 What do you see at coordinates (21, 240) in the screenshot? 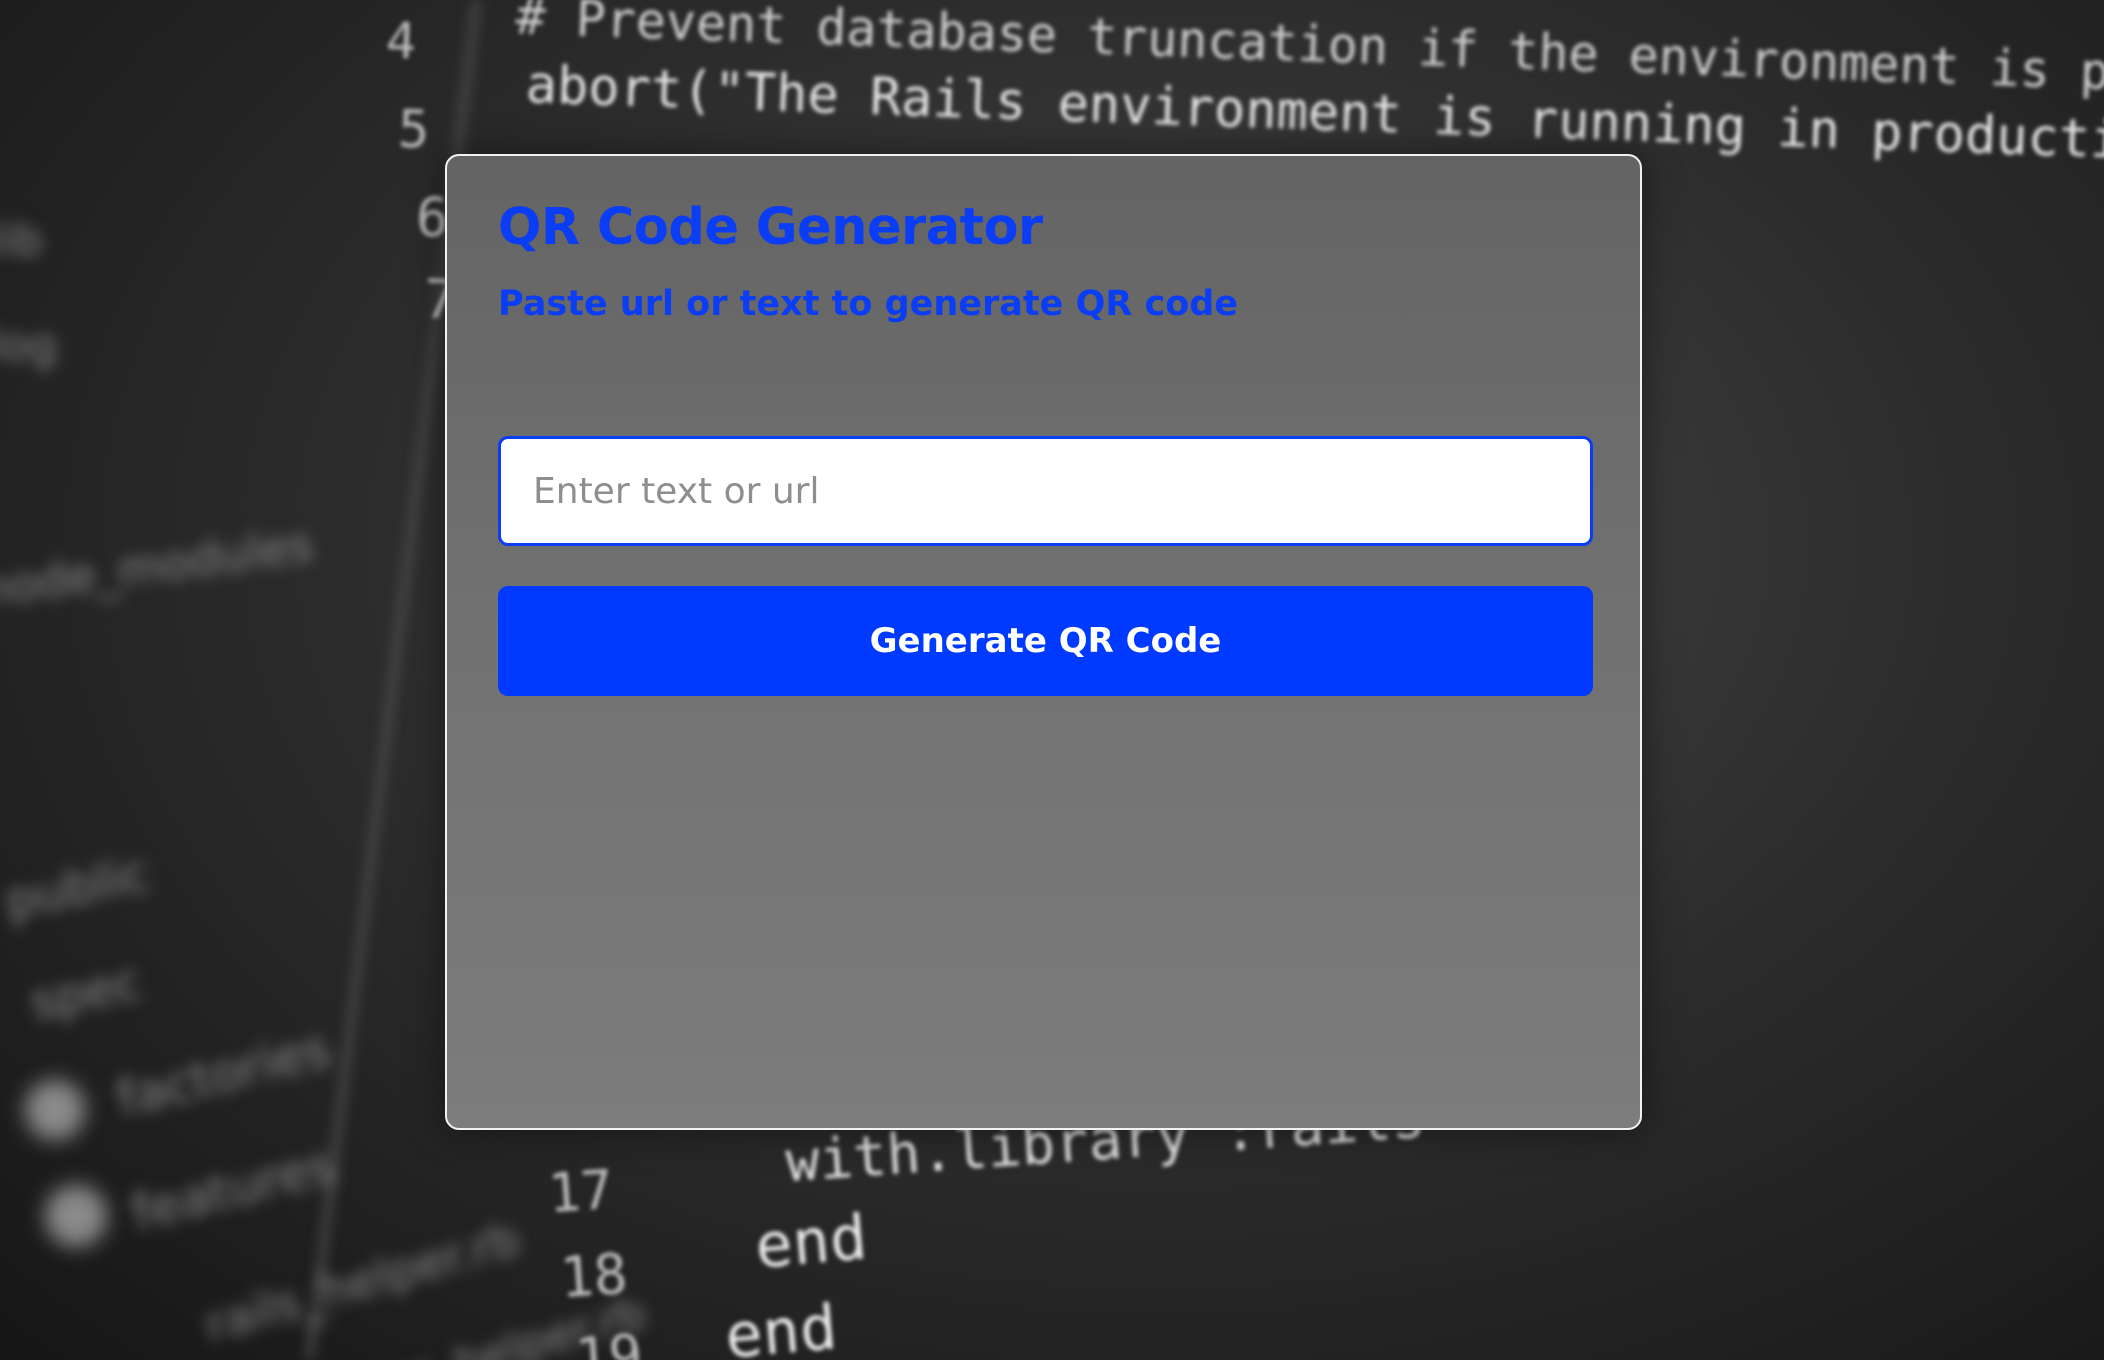
I see `sidebar-item: lib` at bounding box center [21, 240].